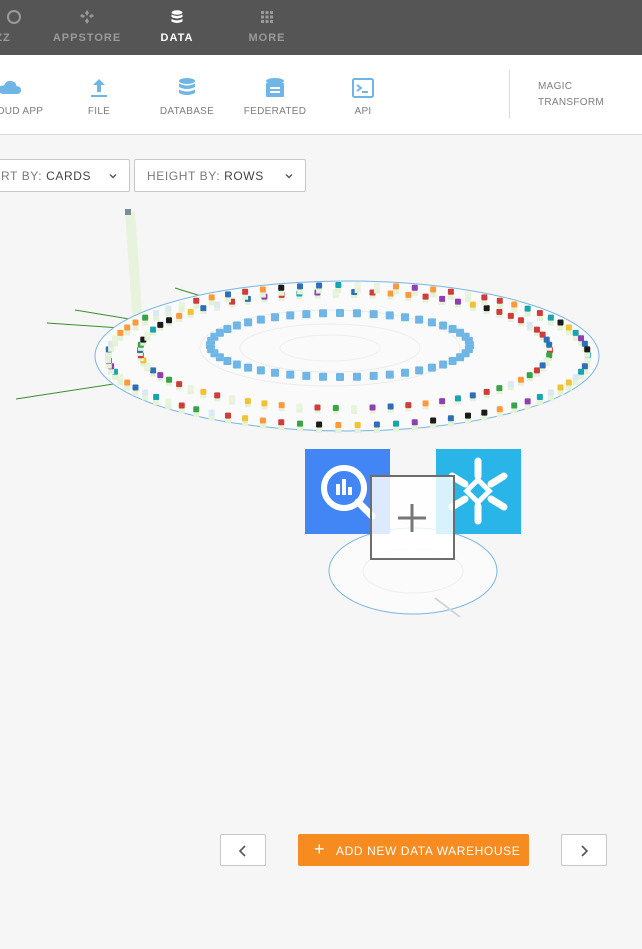  Describe the element at coordinates (363, 95) in the screenshot. I see `toolbar-api: API` at that location.